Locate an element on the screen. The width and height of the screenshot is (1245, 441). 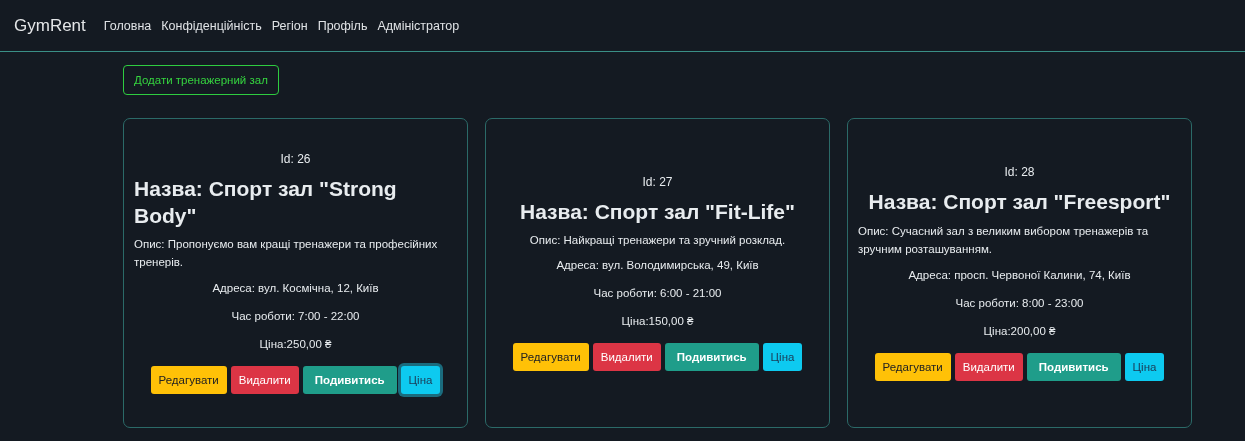
gym-name: Назва: Спорт зал "Fit-Life" is located at coordinates (657, 211).